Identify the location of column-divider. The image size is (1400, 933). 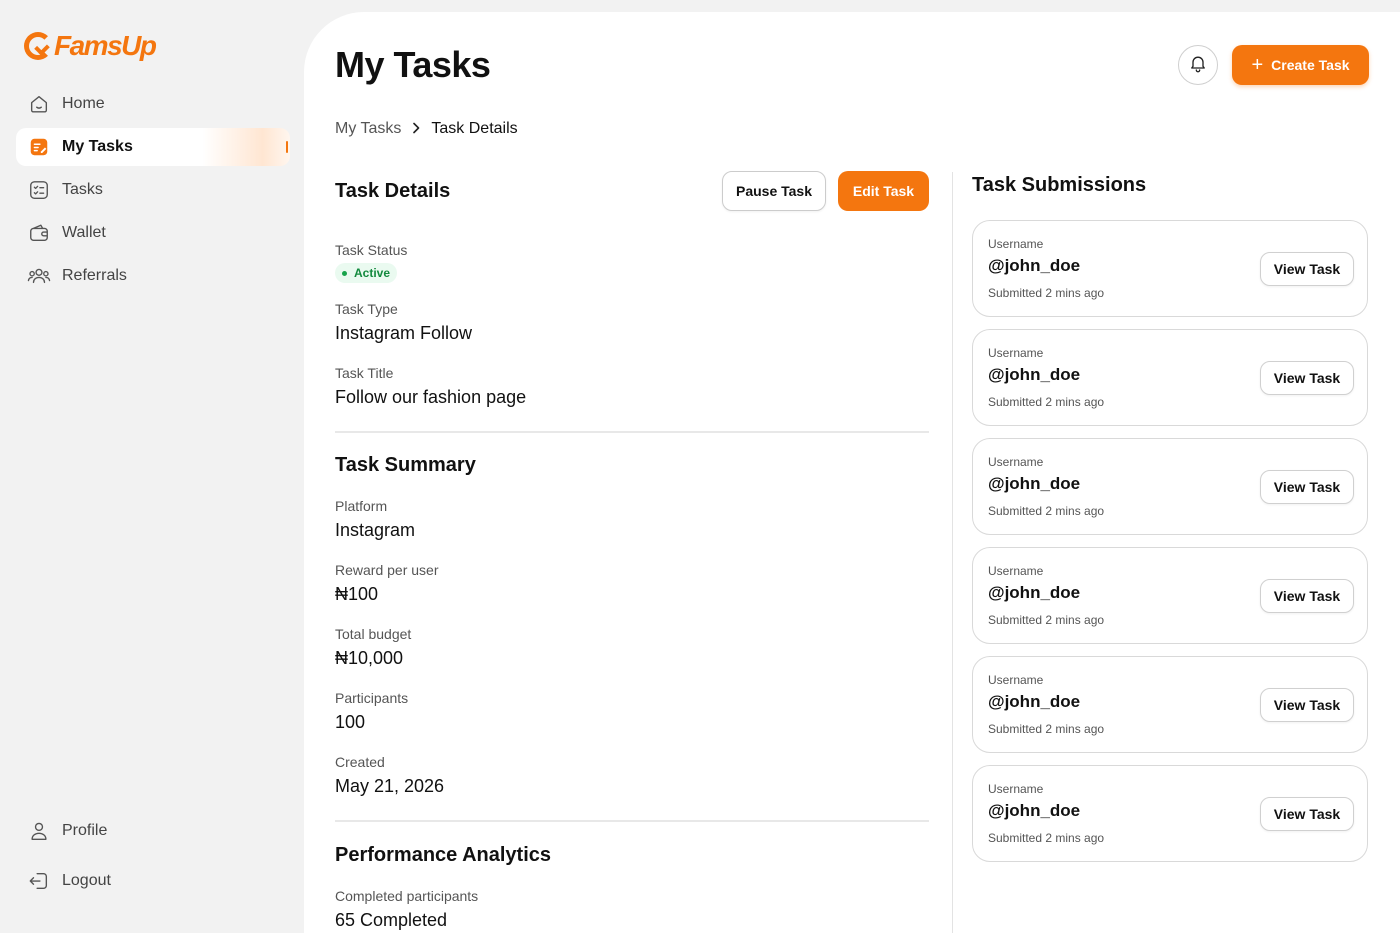
(952, 552).